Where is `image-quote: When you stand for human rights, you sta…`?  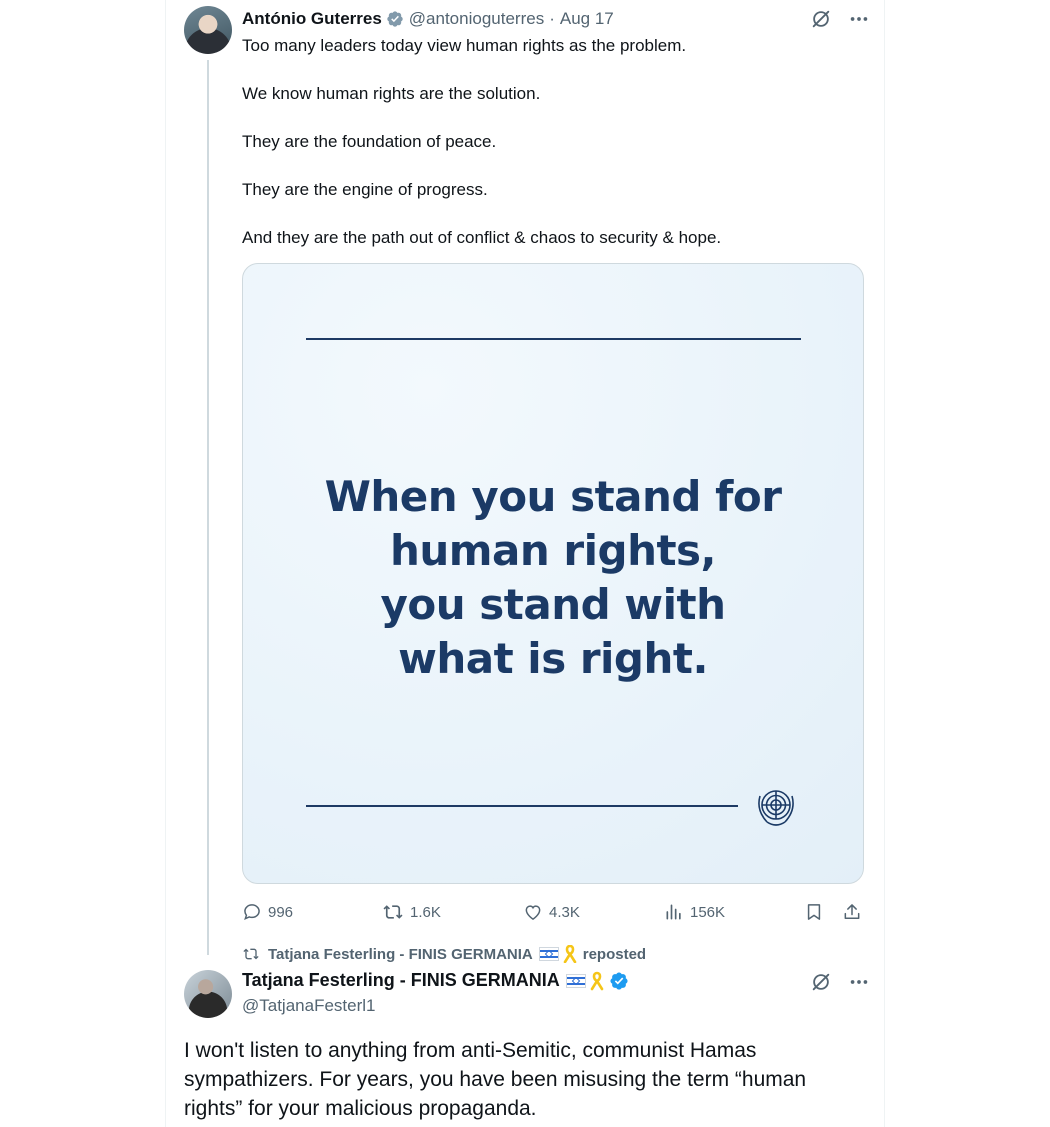 image-quote: When you stand for human rights, you sta… is located at coordinates (553, 578).